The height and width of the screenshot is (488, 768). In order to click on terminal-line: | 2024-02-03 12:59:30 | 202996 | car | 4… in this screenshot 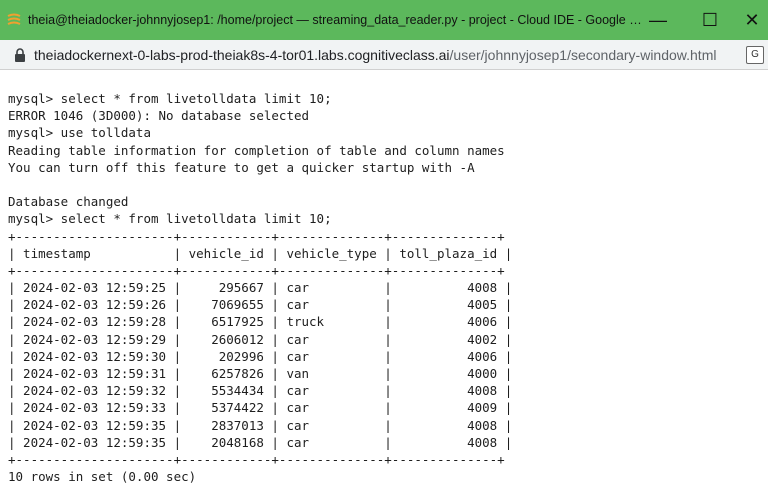, I will do `click(260, 356)`.